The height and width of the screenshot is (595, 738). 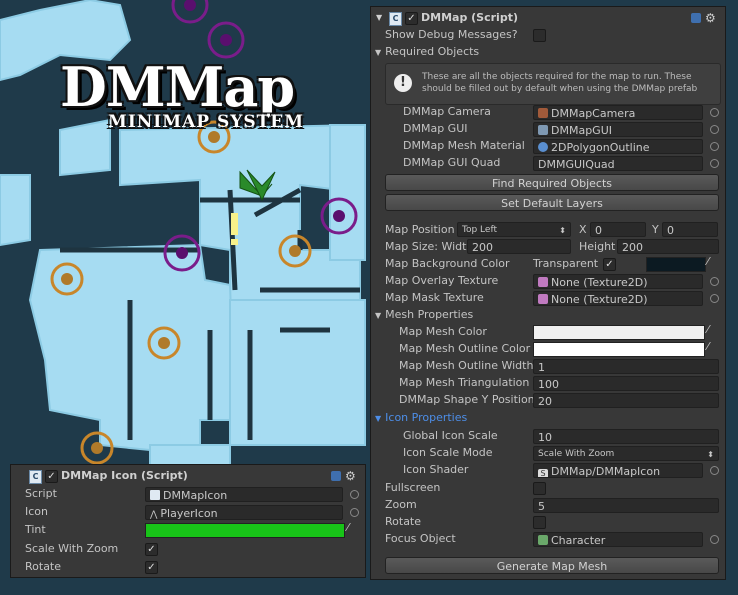 I want to click on camera-label: DMMap Camera, so click(x=447, y=111).